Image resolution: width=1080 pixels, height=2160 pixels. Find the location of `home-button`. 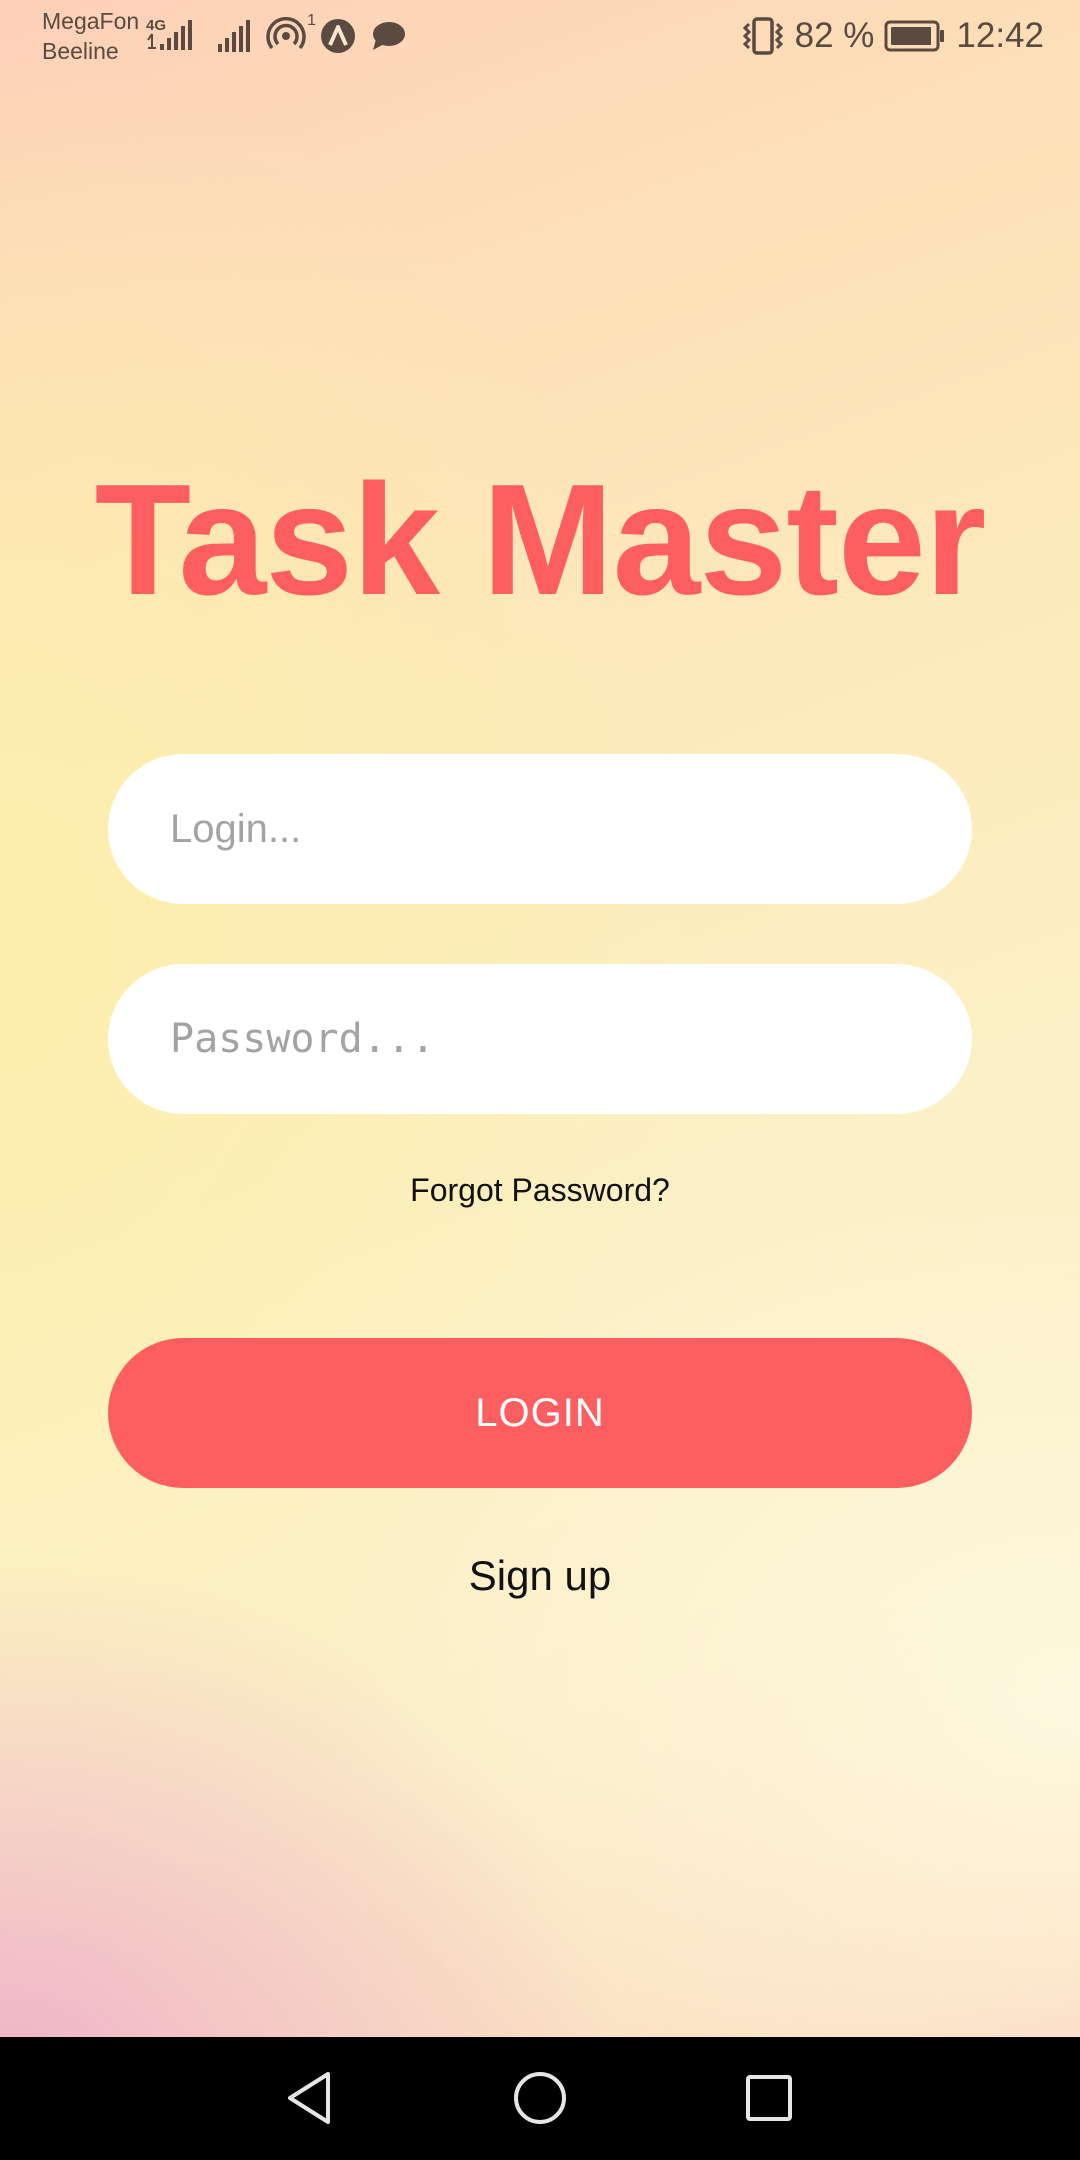

home-button is located at coordinates (540, 2098).